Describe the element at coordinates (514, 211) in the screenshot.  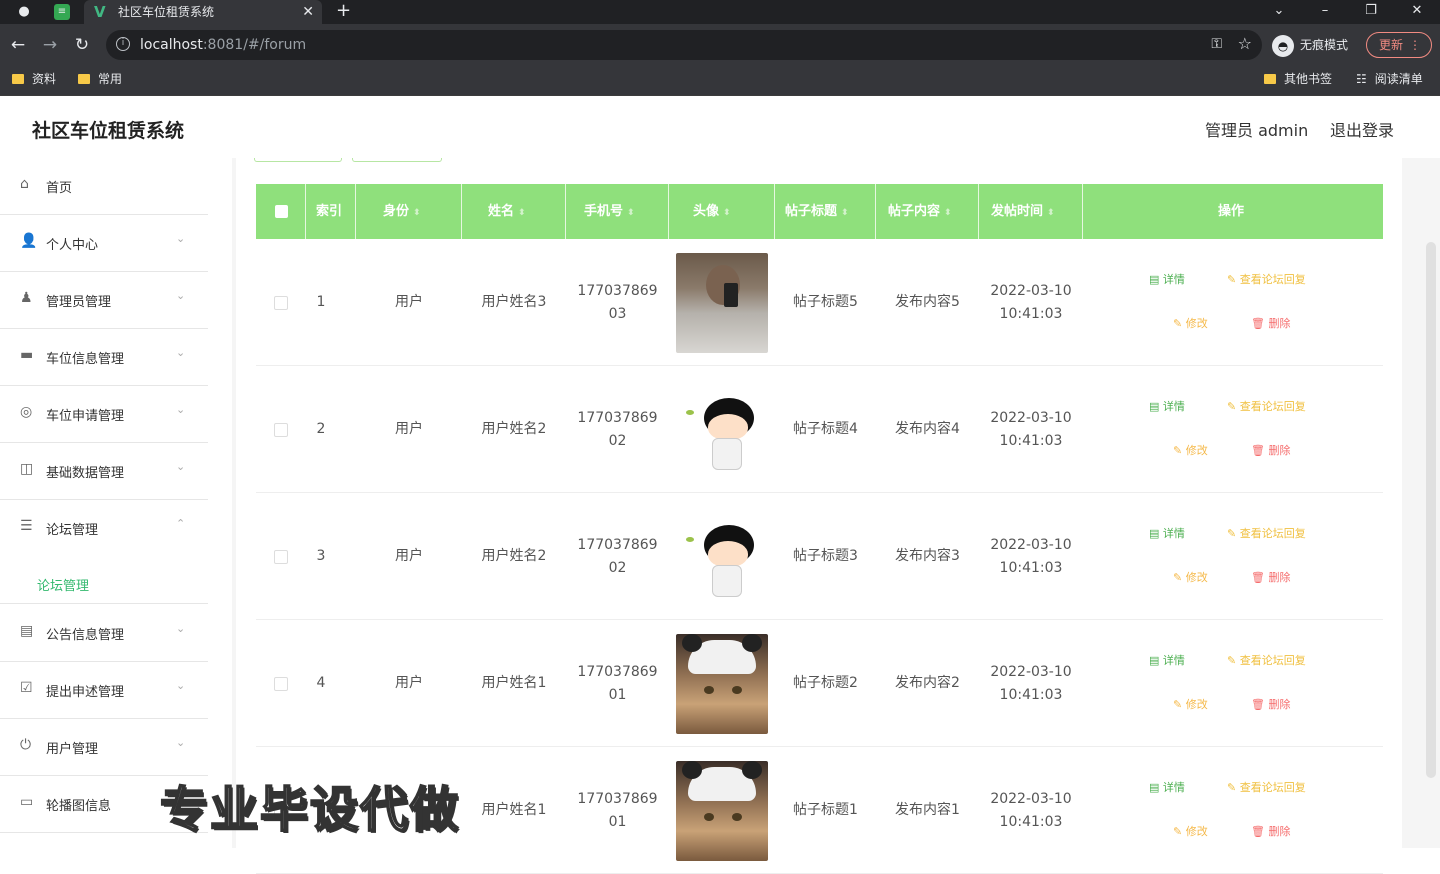
I see `column-header: 姓名 ⬍` at that location.